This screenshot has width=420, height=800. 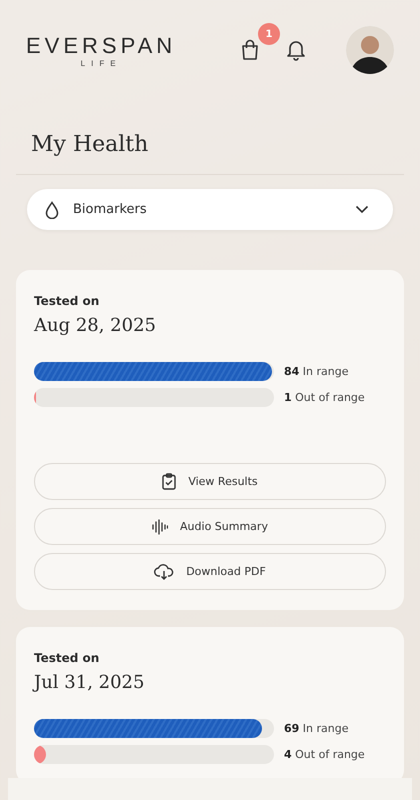 I want to click on in-range-count: 69 In range, so click(x=316, y=728).